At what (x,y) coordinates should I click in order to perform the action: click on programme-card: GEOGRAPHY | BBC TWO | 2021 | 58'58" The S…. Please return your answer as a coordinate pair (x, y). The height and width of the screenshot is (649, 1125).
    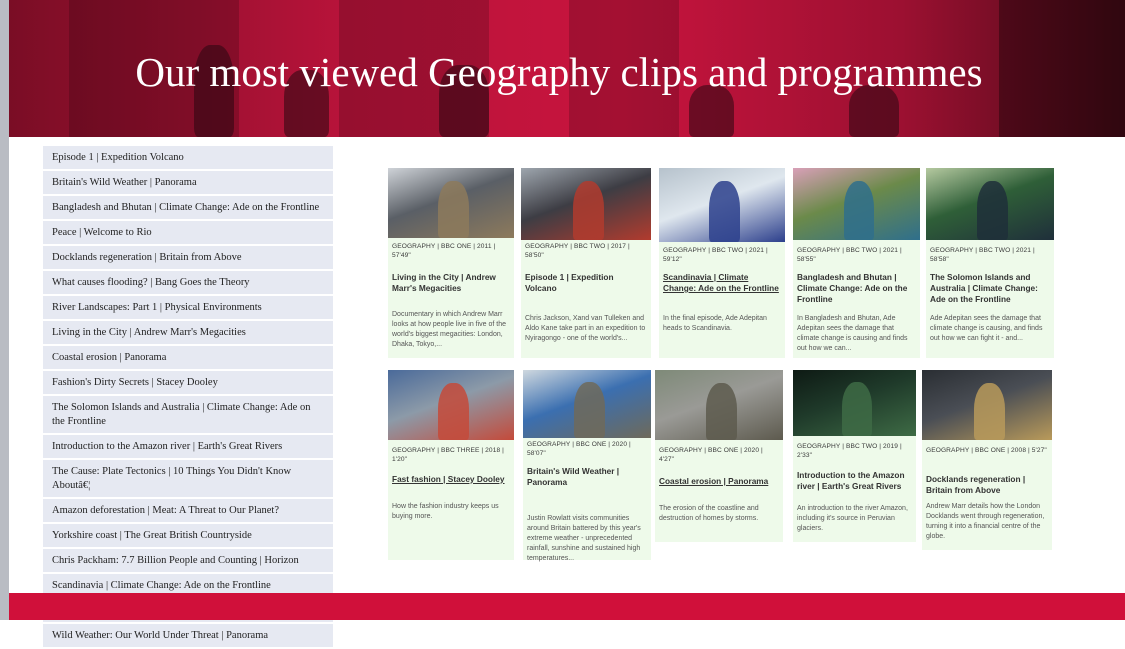
    Looking at the image, I should click on (990, 263).